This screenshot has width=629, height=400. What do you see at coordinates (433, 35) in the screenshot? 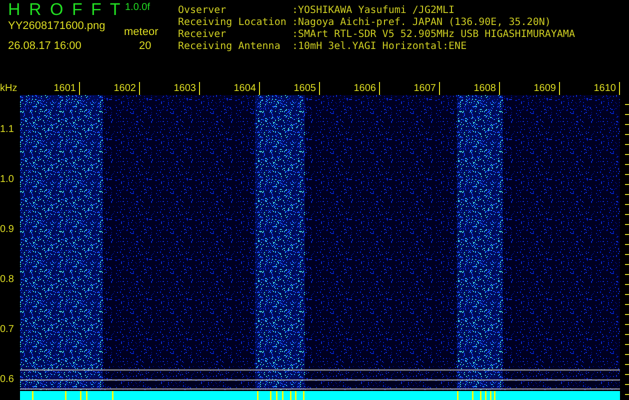
I see `info-value: :SMArt RTL-SDR V5 52.905MHz USB HIGASHIMURAYAMA` at bounding box center [433, 35].